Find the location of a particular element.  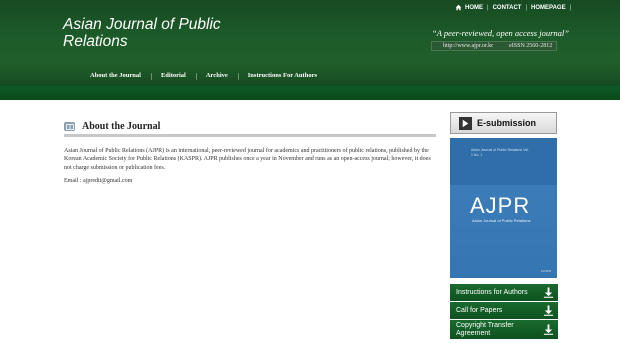

tagline: “A peer-reviewed, open access journal” is located at coordinates (500, 33).